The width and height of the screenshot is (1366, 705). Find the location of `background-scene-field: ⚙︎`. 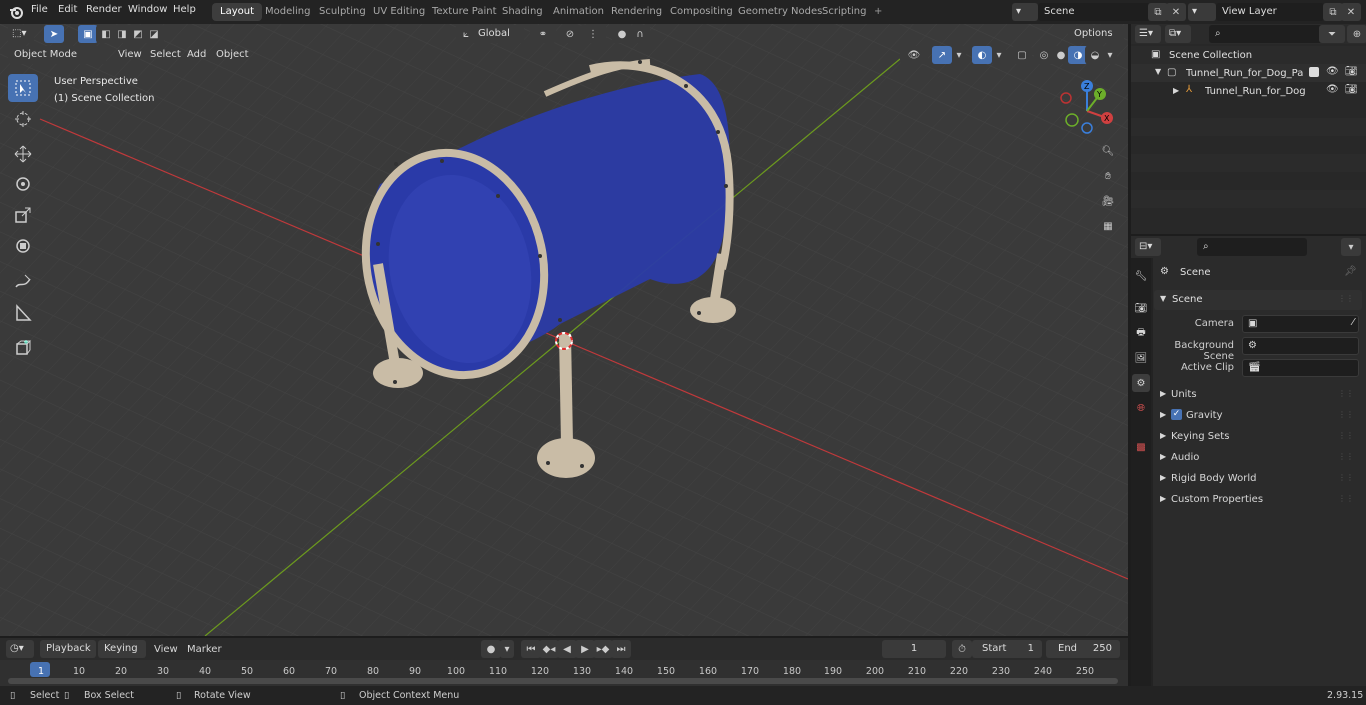

background-scene-field: ⚙︎ is located at coordinates (1300, 346).